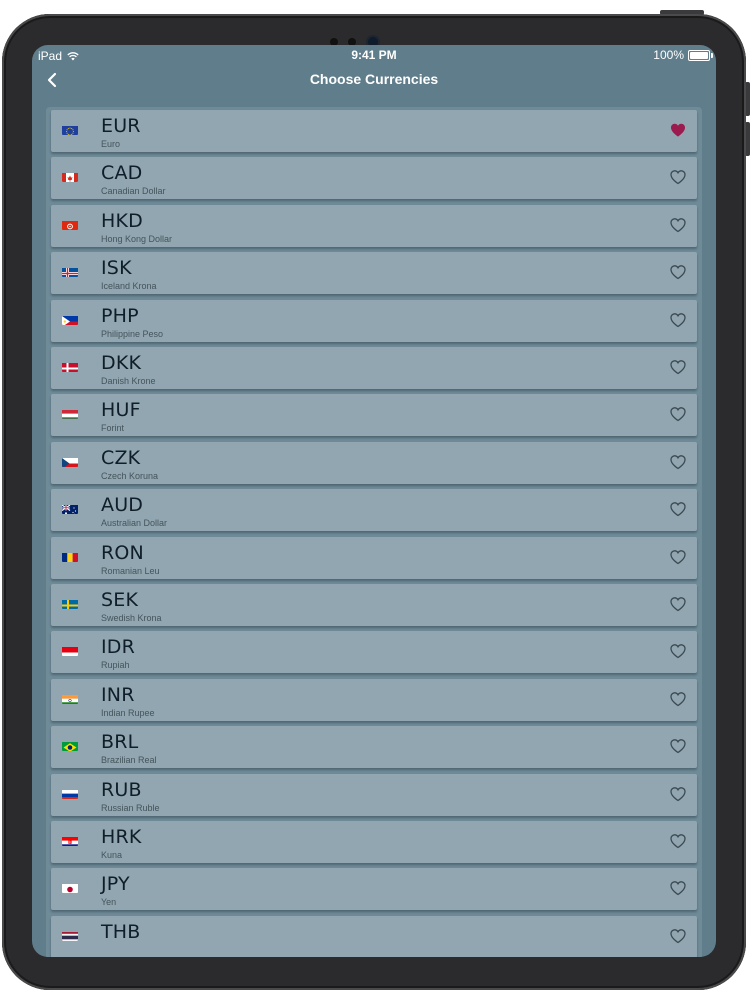 The width and height of the screenshot is (750, 1000). What do you see at coordinates (70, 414) in the screenshot?
I see `flag-hu-icon` at bounding box center [70, 414].